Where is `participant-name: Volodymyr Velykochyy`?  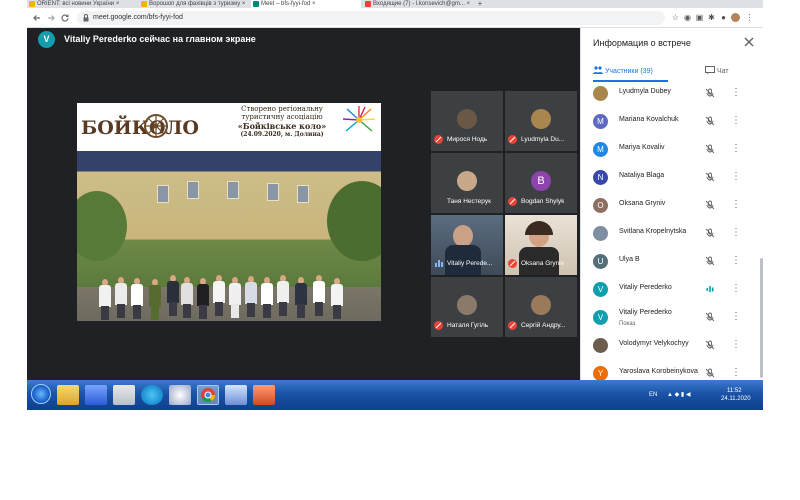
participant-name: Volodymyr Velykochyy is located at coordinates (654, 343).